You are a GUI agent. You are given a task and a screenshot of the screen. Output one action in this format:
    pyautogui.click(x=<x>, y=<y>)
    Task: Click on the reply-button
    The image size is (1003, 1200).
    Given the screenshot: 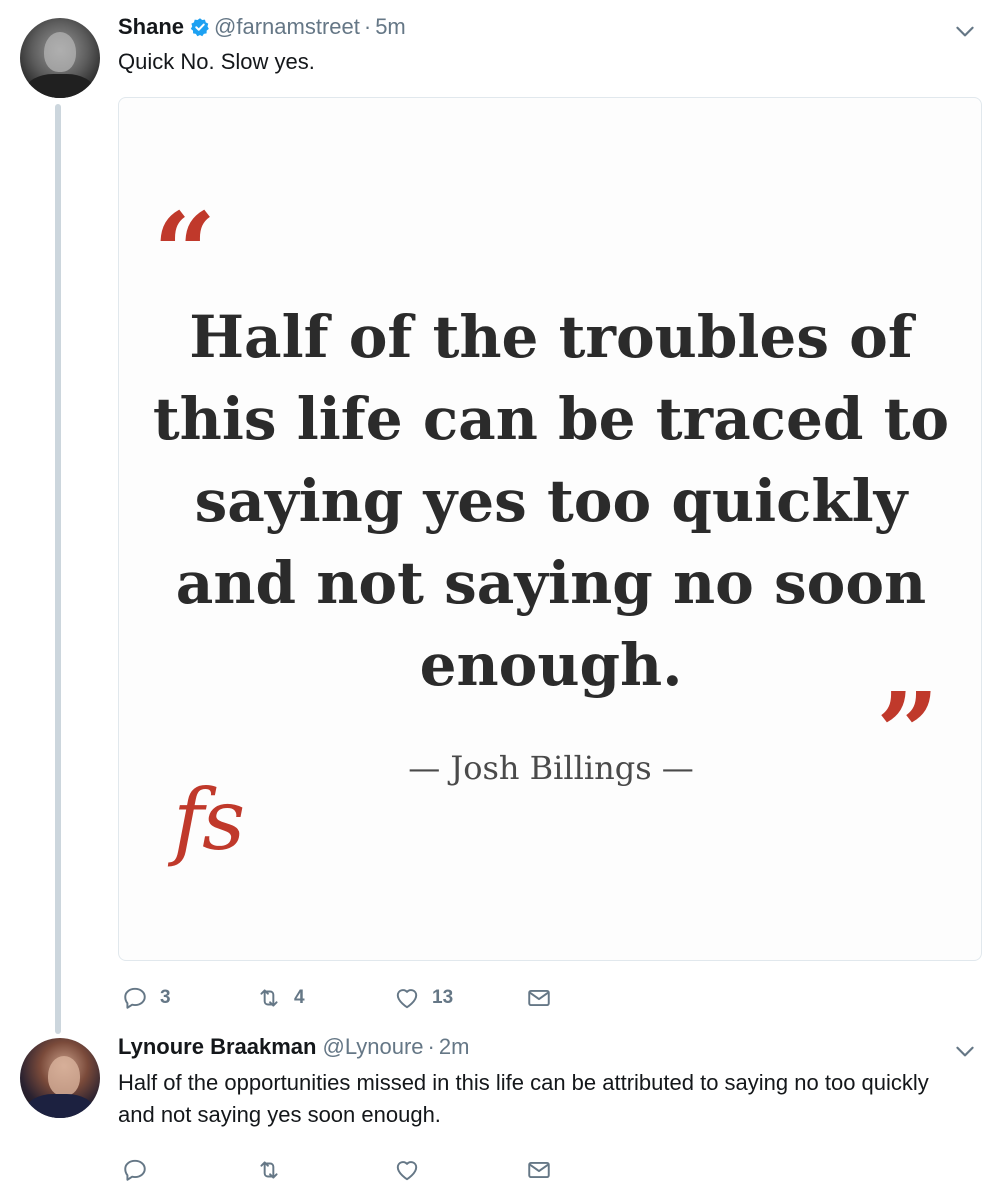 What is the action you would take?
    pyautogui.click(x=135, y=1170)
    